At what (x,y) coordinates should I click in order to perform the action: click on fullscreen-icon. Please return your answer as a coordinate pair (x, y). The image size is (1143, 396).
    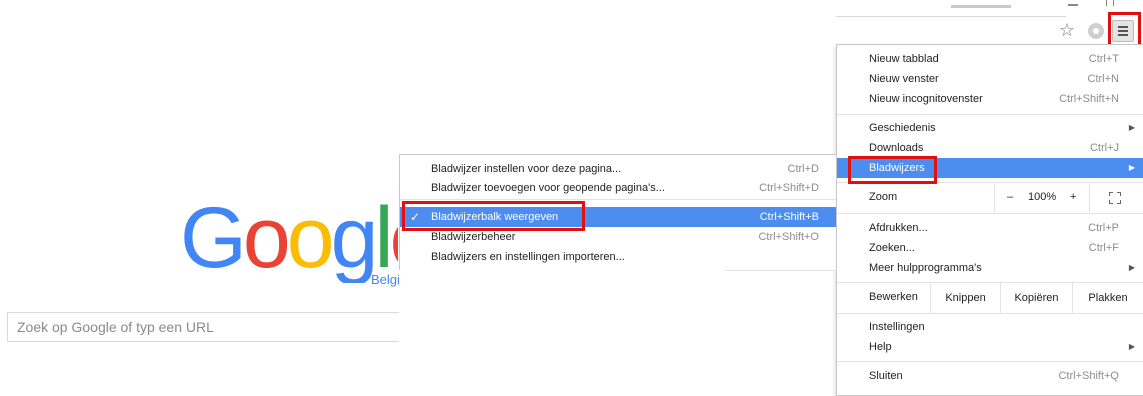
    Looking at the image, I should click on (1115, 198).